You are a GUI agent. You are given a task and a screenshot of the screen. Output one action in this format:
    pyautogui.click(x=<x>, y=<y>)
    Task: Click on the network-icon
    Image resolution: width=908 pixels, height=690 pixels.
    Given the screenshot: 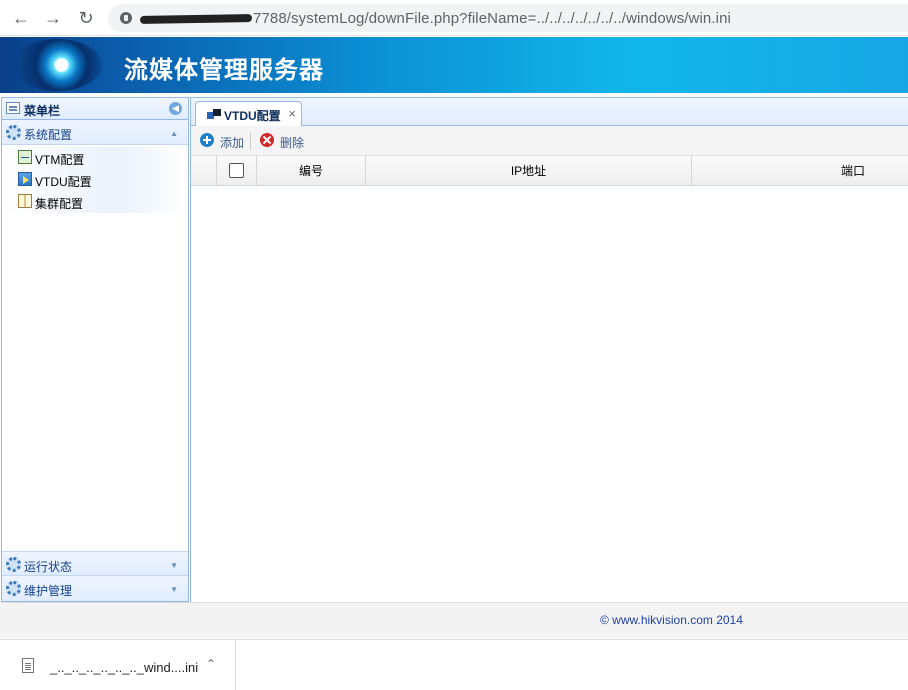 What is the action you would take?
    pyautogui.click(x=25, y=157)
    